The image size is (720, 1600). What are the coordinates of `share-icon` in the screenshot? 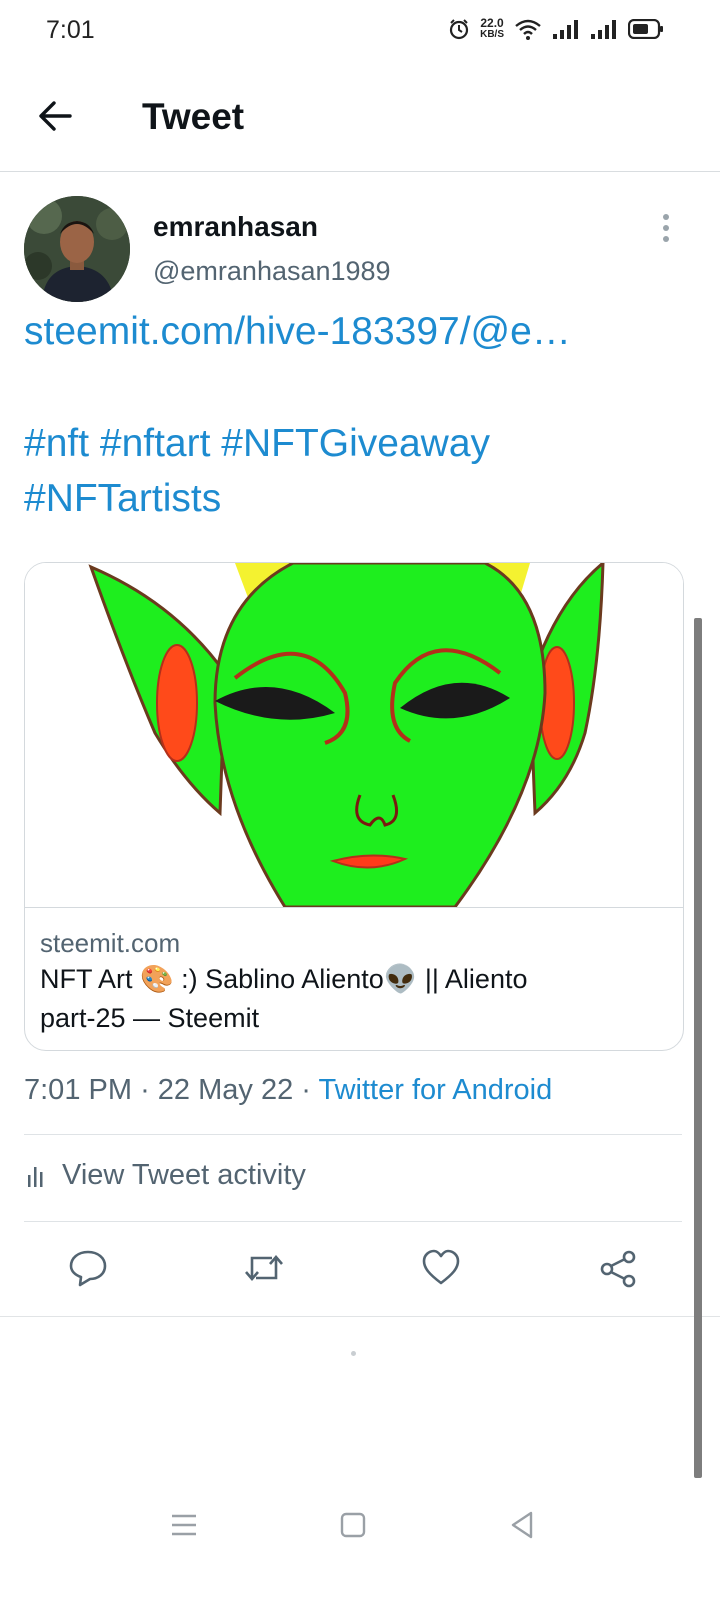 It's located at (618, 1268).